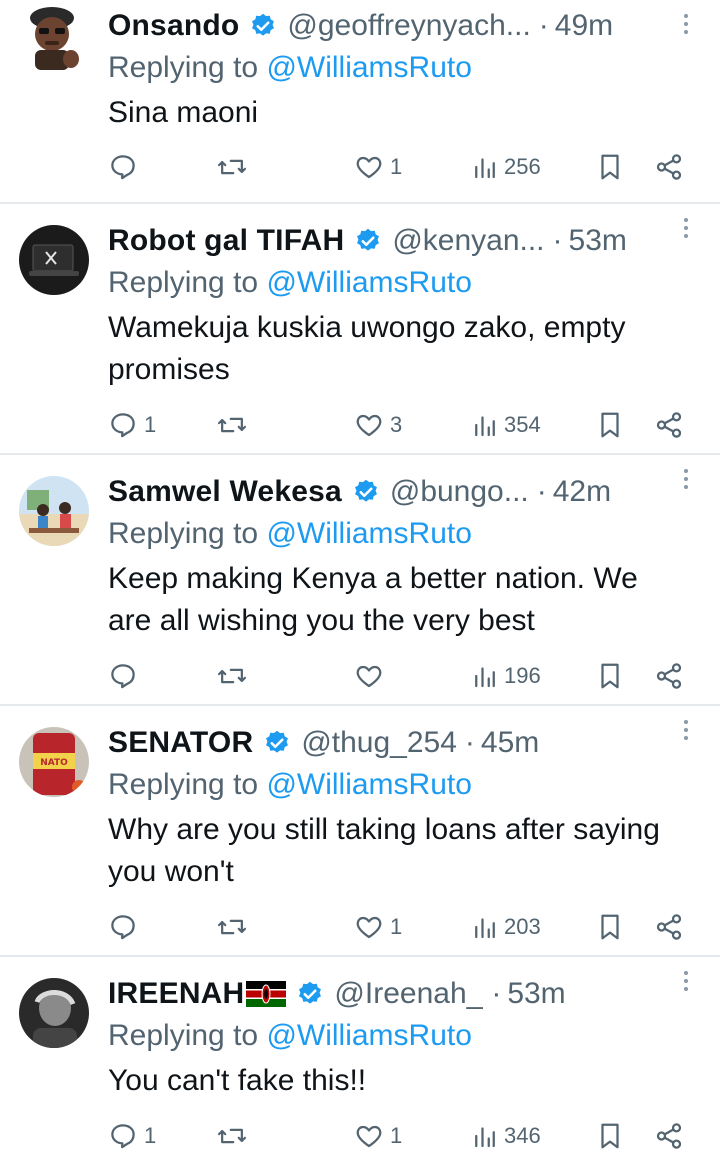 The image size is (720, 1163). What do you see at coordinates (54, 762) in the screenshot?
I see `avatar: NATO` at bounding box center [54, 762].